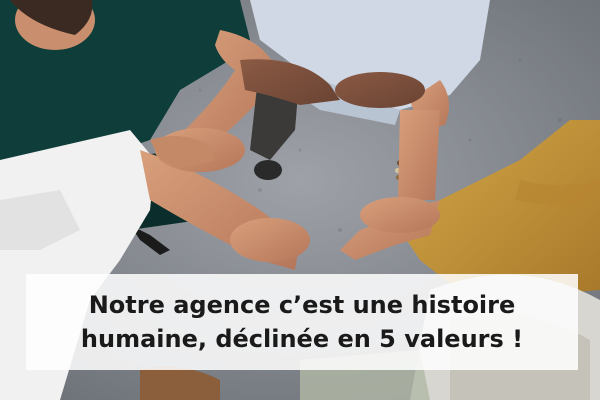  I want to click on caption-line-1: Notre agence c’est une histoire, so click(302, 305).